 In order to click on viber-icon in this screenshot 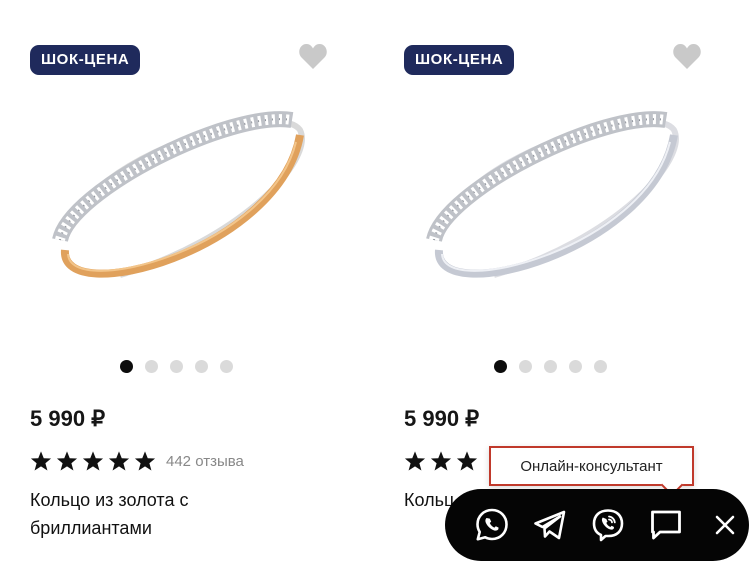, I will do `click(608, 525)`.